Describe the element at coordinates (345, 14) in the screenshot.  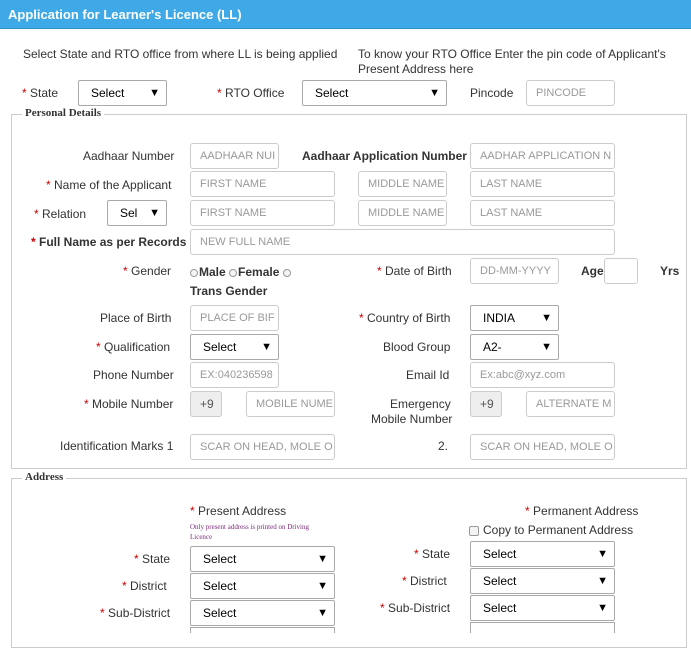
I see `page-header: Application for Learner's Licence (LL)` at that location.